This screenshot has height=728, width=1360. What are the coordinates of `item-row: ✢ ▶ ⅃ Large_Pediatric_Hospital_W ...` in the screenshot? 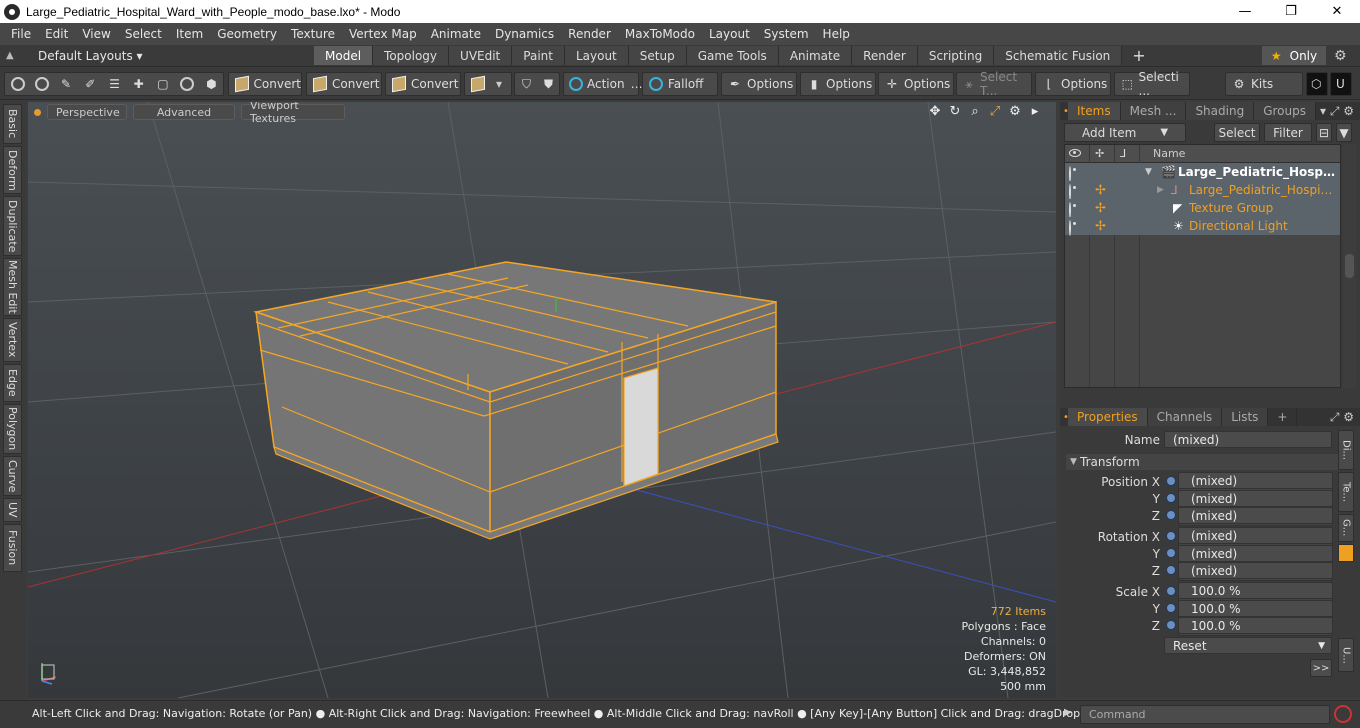 It's located at (1202, 190).